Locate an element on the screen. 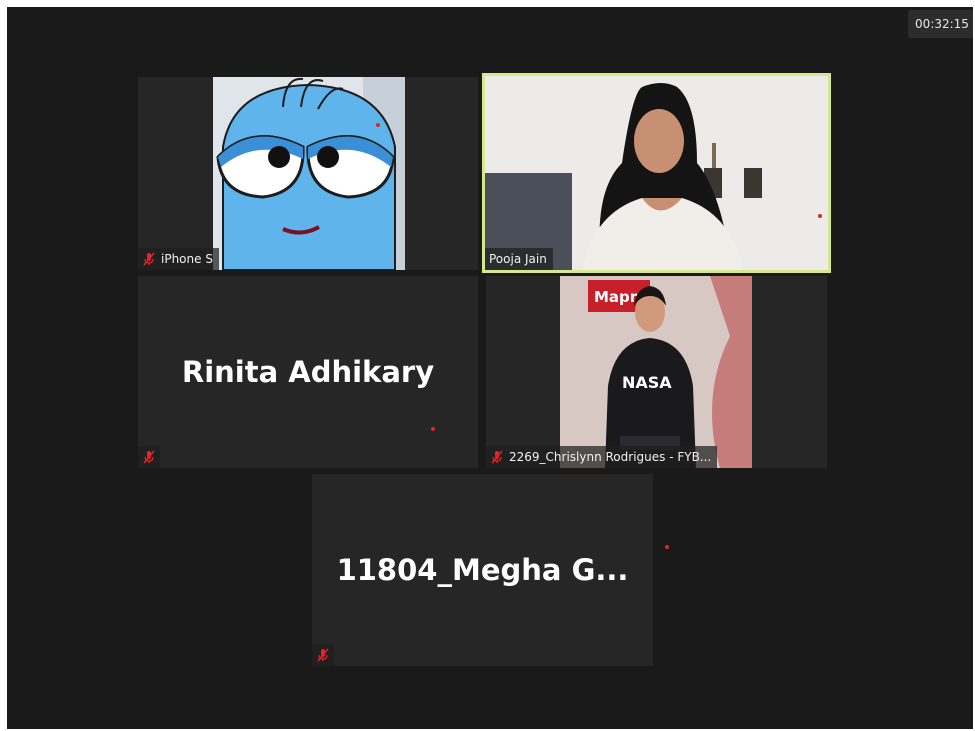 This screenshot has width=975, height=731. participant-name-tag: iPhone S is located at coordinates (178, 259).